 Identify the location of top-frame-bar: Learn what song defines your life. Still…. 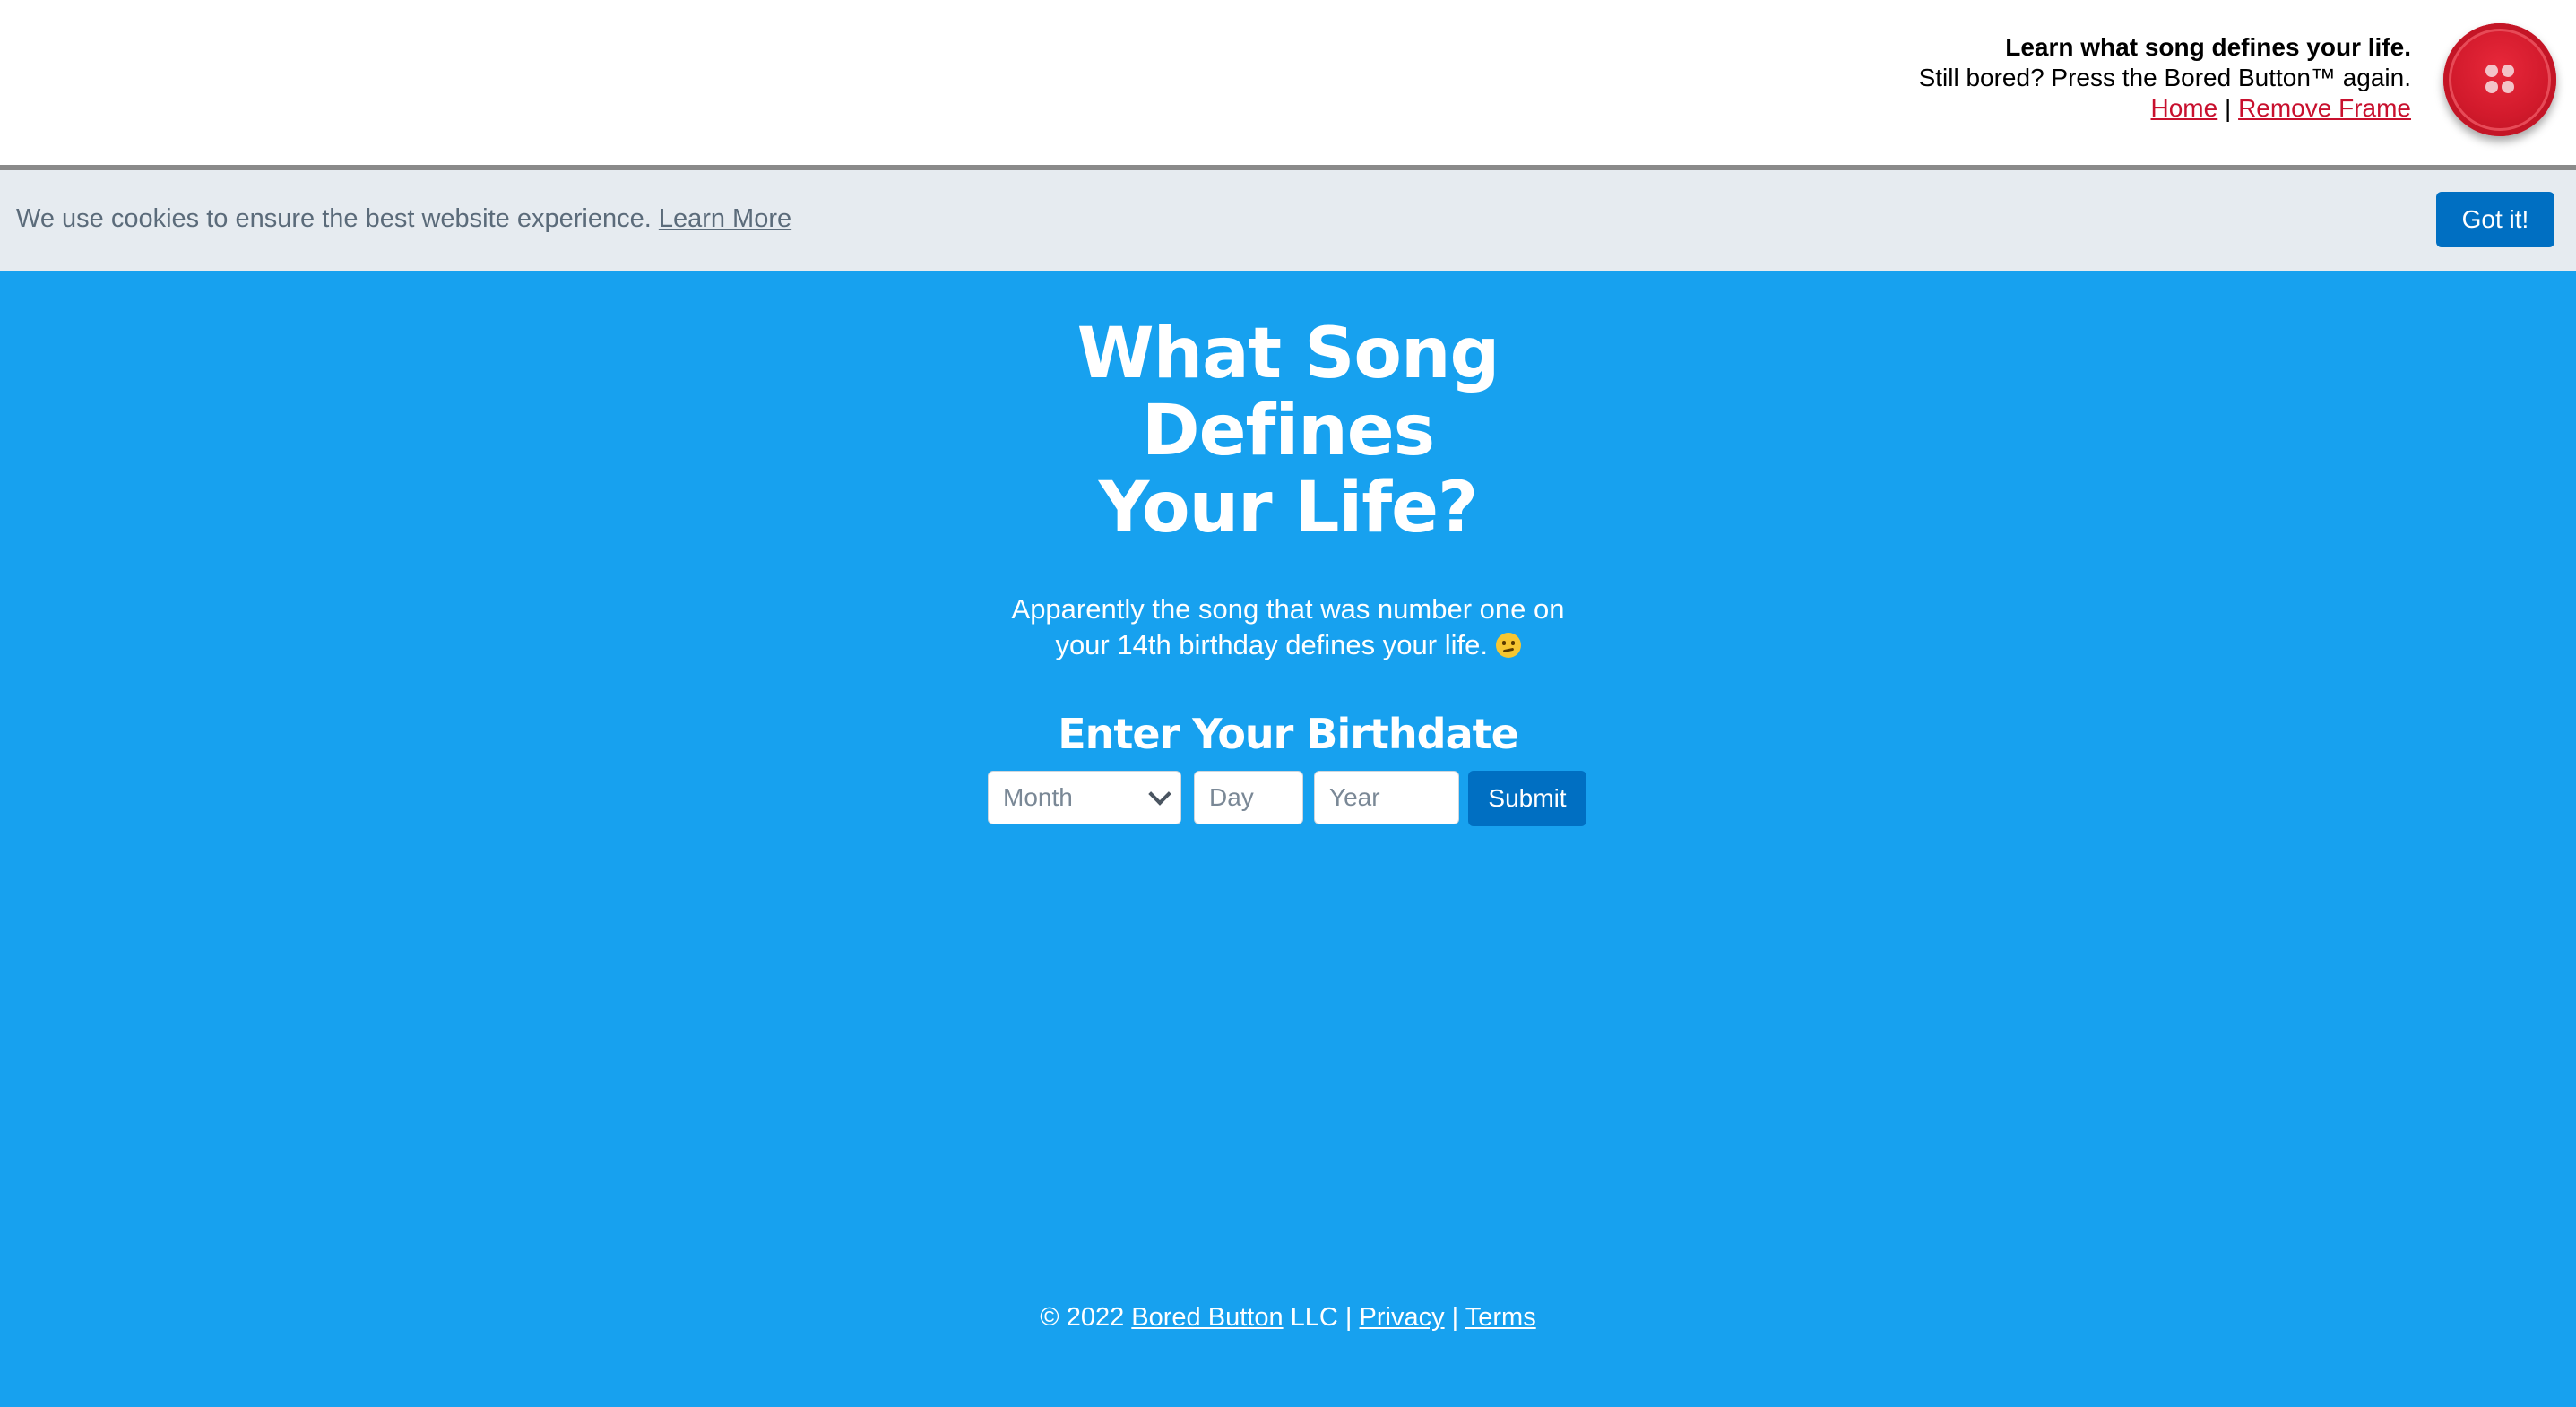
(1288, 85).